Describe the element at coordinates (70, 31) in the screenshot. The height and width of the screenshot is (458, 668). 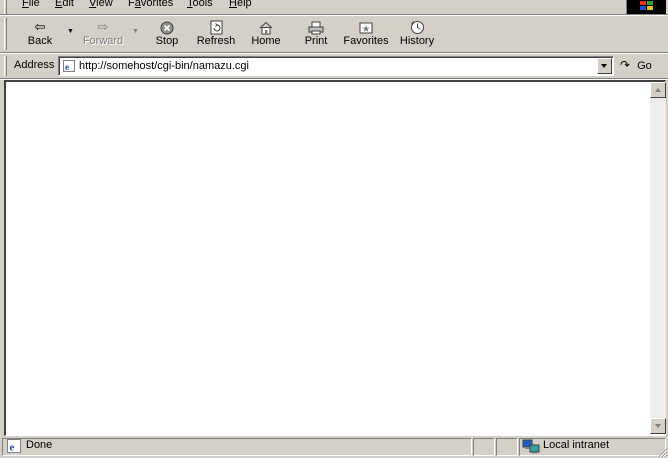
I see `back-dropdown-arrow: ▼` at that location.